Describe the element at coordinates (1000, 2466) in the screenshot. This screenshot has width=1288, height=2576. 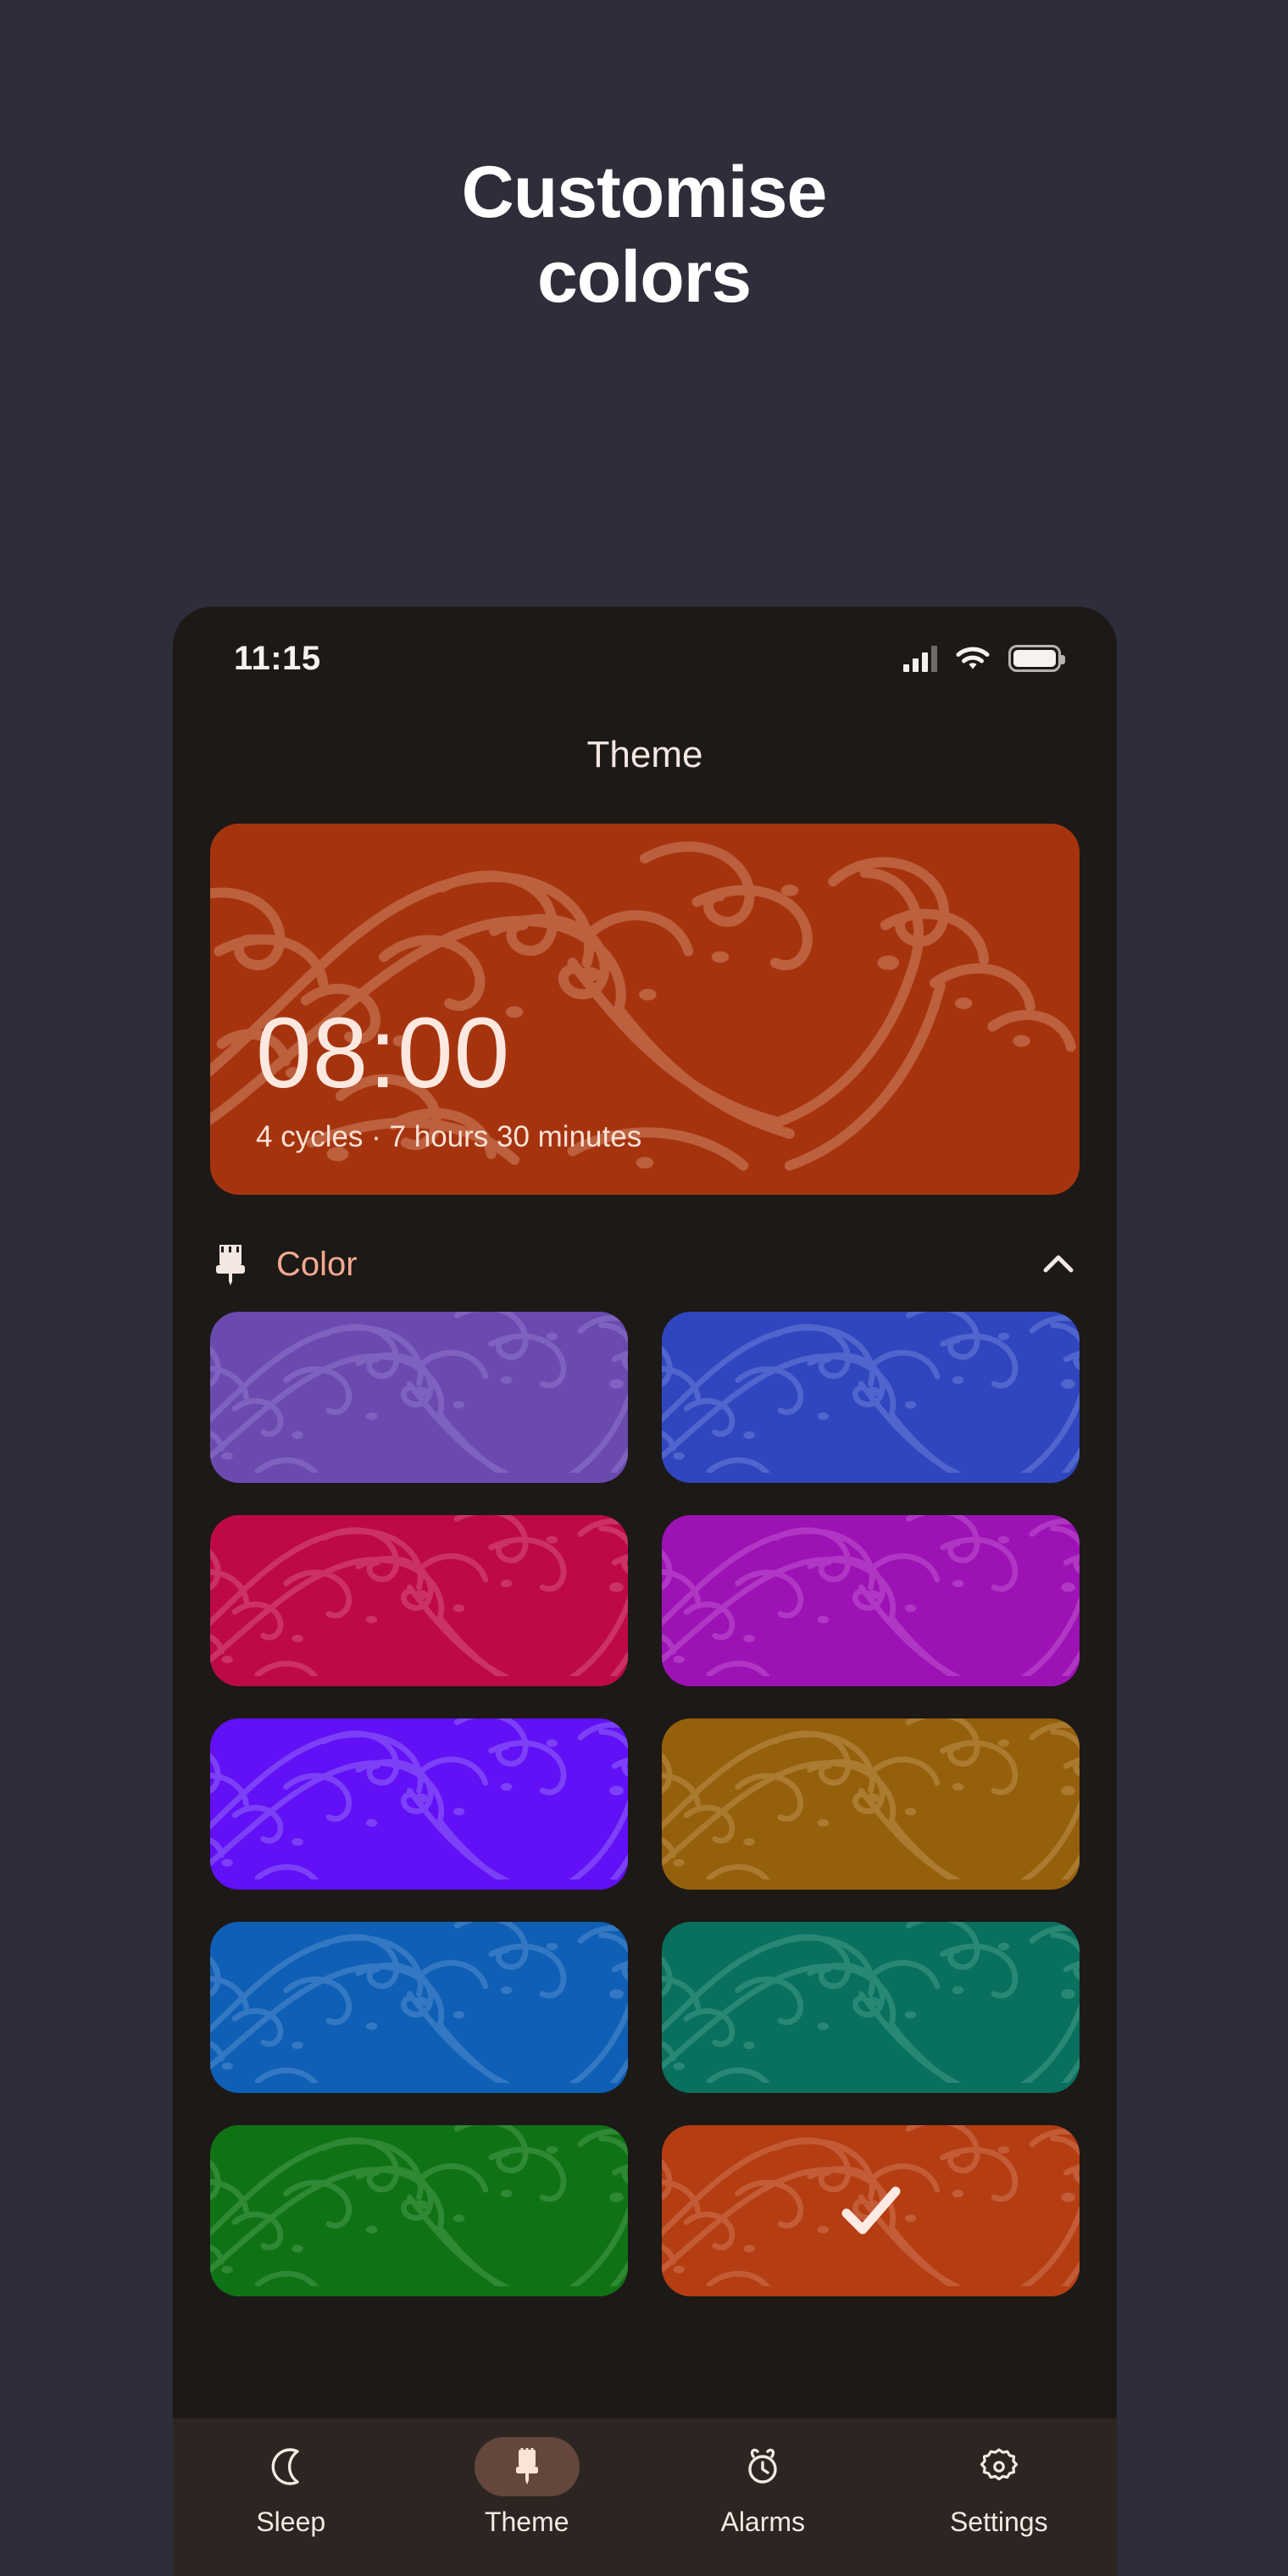
I see `gear-icon` at that location.